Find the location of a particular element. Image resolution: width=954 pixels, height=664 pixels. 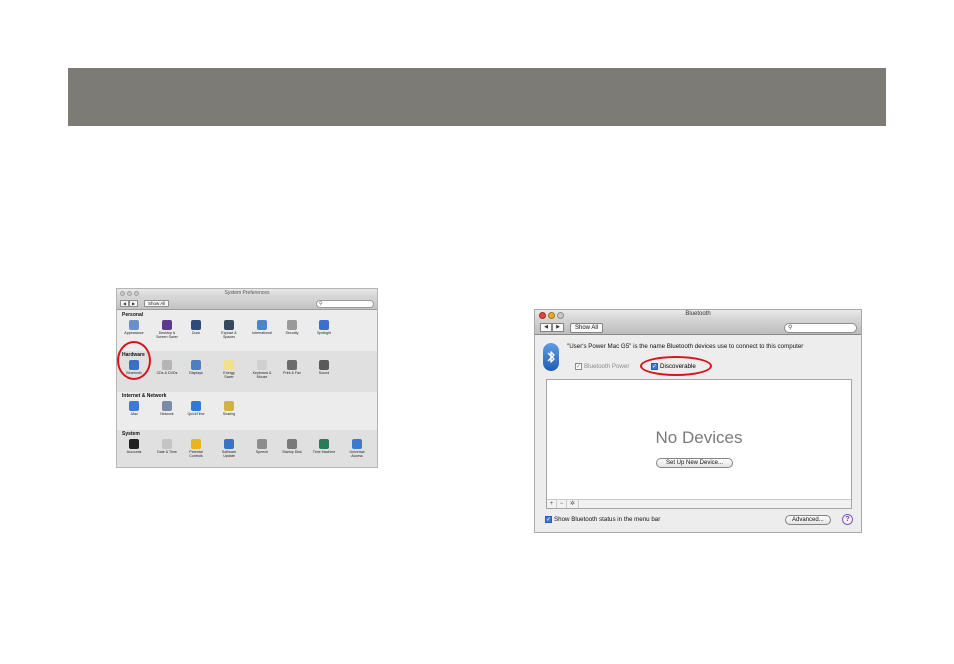

disk-icon is located at coordinates (292, 444).